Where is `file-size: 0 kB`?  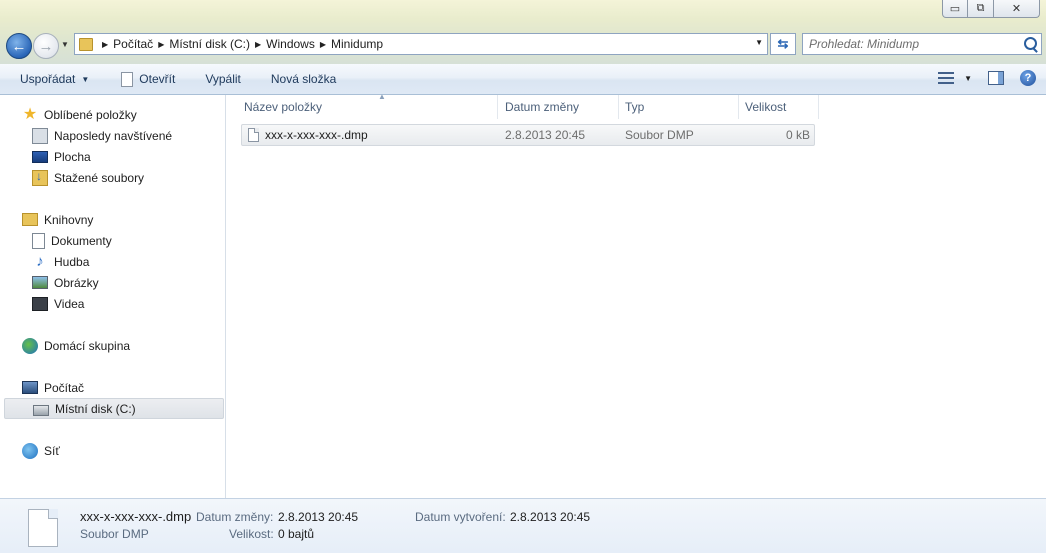 file-size: 0 kB is located at coordinates (797, 135).